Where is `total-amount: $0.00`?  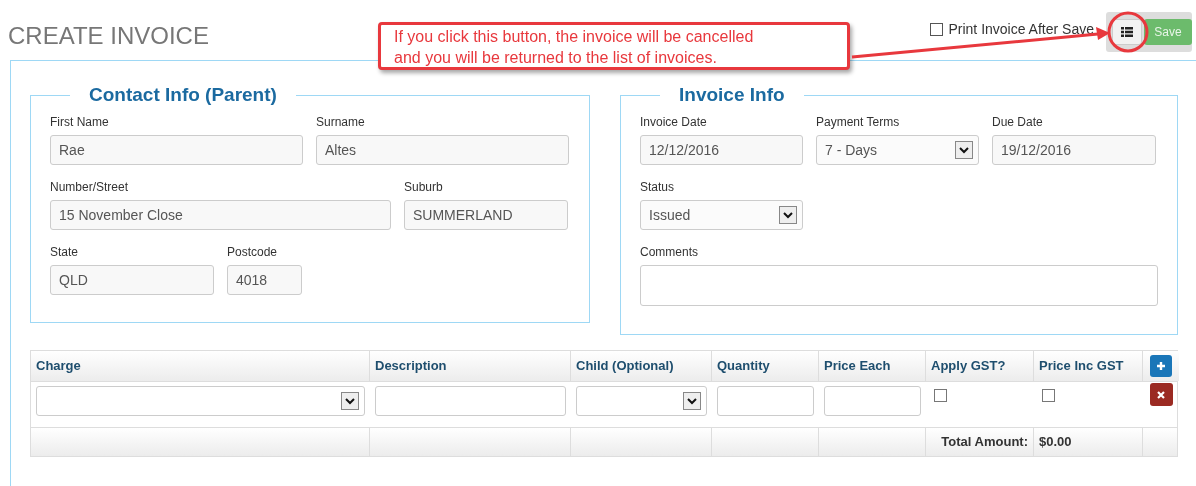
total-amount: $0.00 is located at coordinates (1055, 442).